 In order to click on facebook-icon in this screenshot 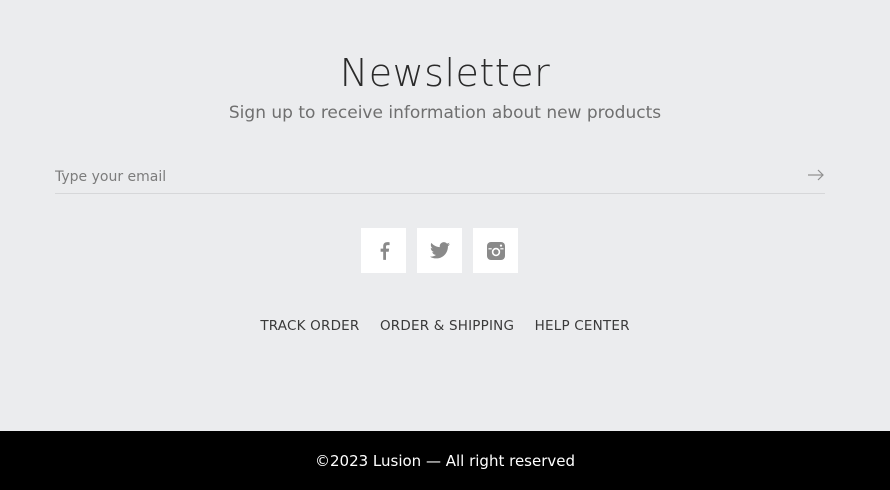, I will do `click(384, 251)`.